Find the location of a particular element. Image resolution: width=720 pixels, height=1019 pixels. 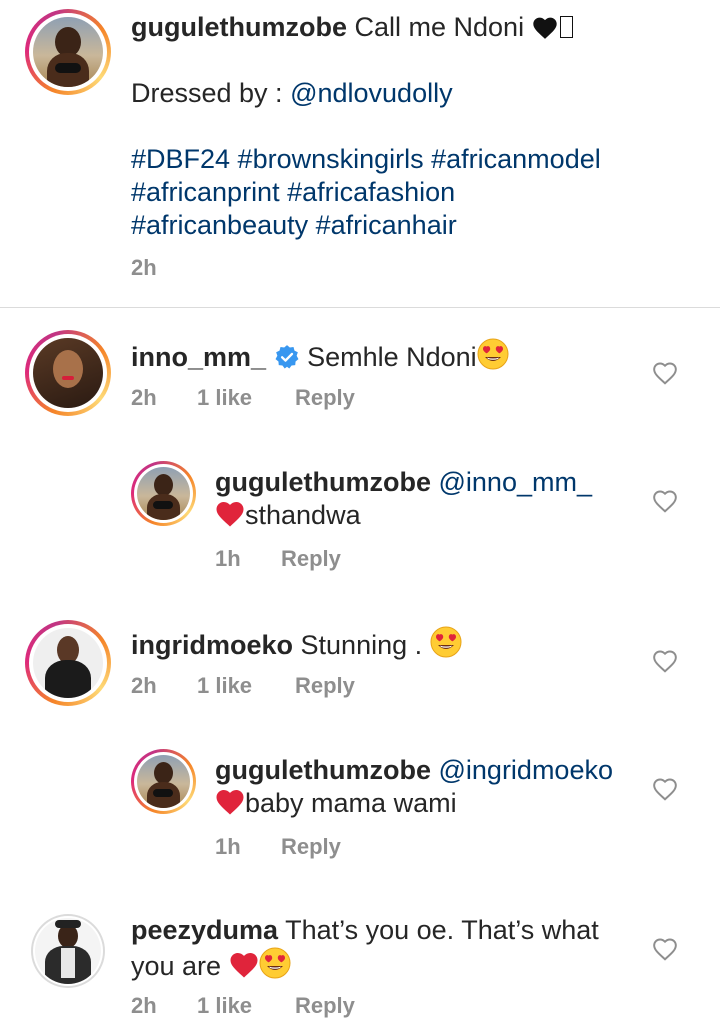

comment-username: inno_mm_ is located at coordinates (198, 357).